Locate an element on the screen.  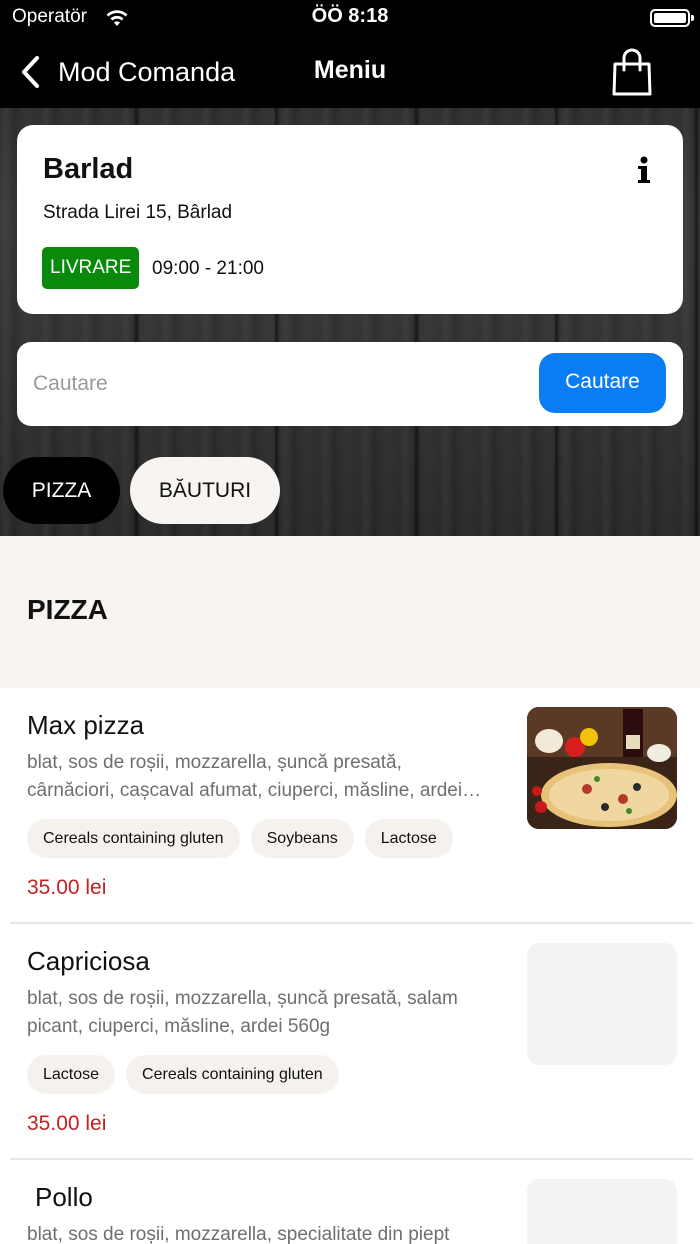
page-title: Meniu is located at coordinates (350, 70).